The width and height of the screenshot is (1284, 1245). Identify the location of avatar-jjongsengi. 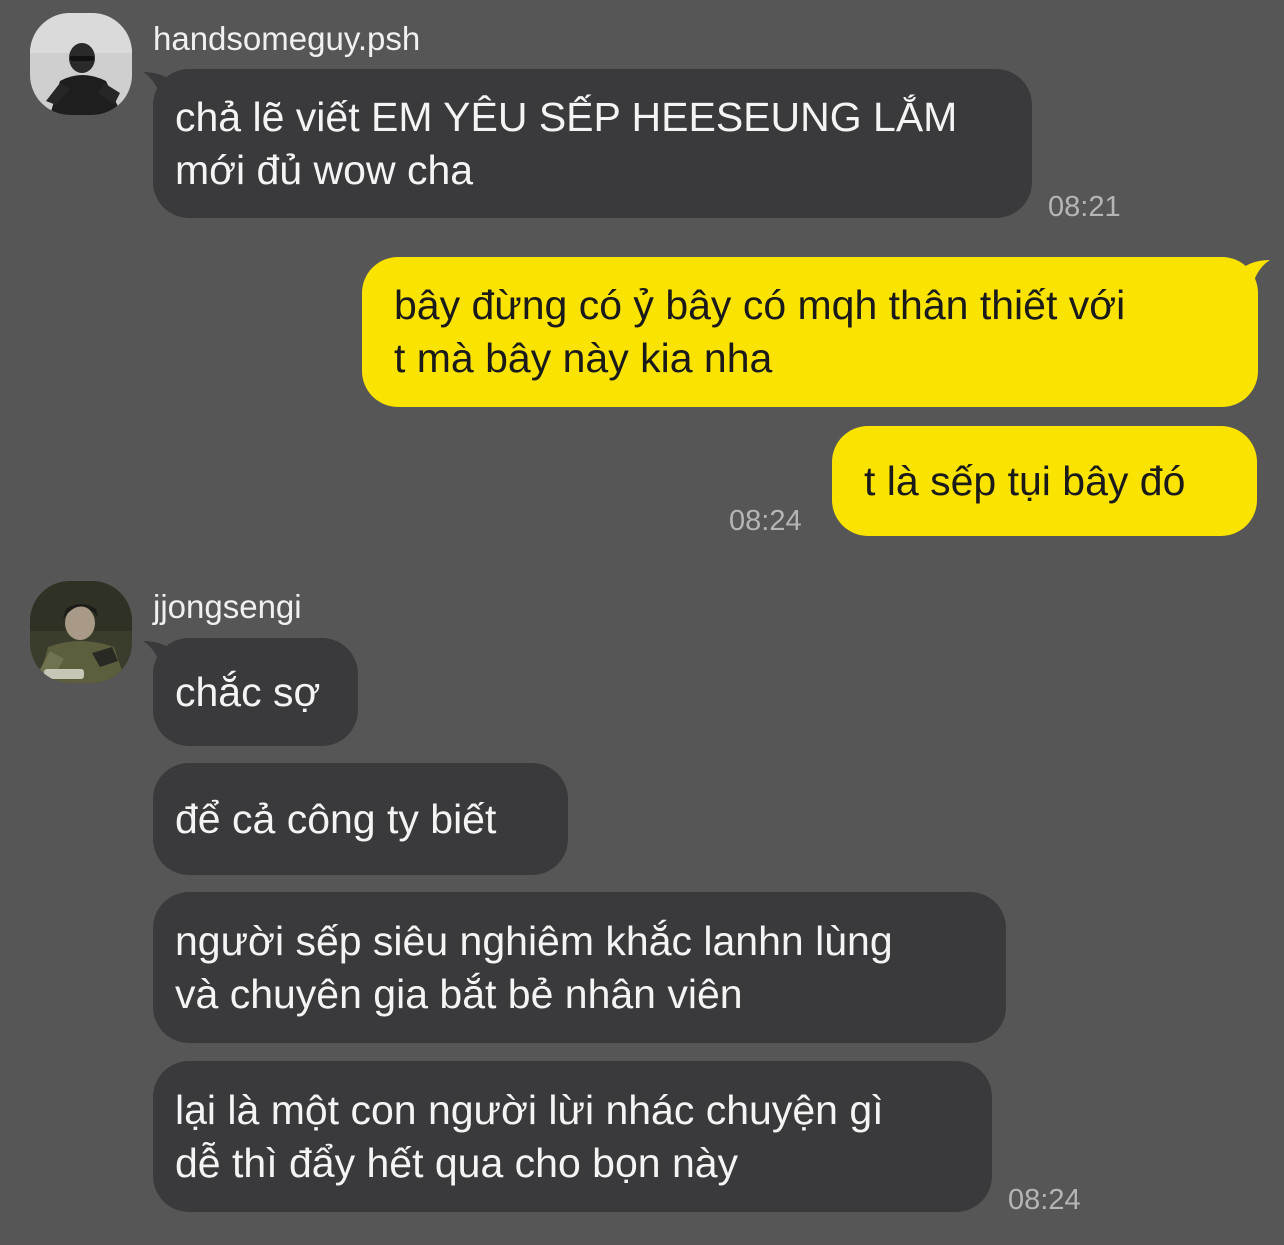
(81, 632).